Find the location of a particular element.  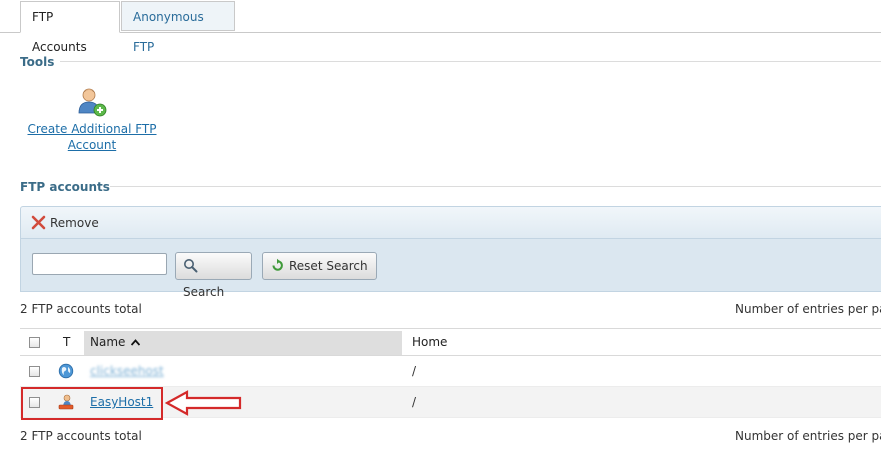

tab-anonymous-ftp: Anonymous FTP is located at coordinates (178, 27).